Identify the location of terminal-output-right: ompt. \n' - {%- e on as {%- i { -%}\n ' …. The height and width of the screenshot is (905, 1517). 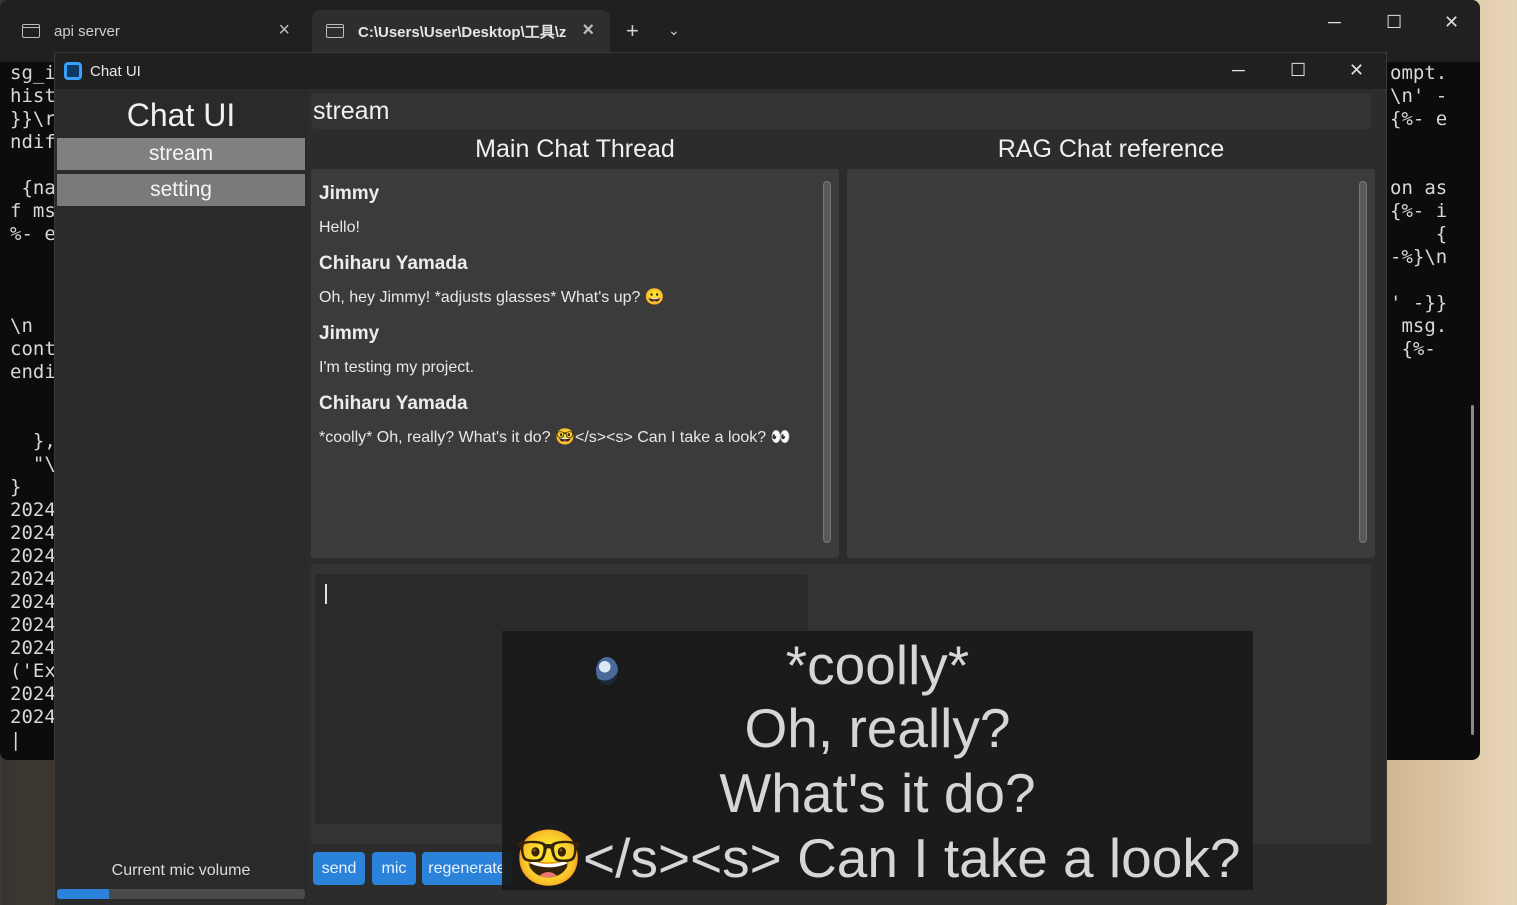
(1419, 211).